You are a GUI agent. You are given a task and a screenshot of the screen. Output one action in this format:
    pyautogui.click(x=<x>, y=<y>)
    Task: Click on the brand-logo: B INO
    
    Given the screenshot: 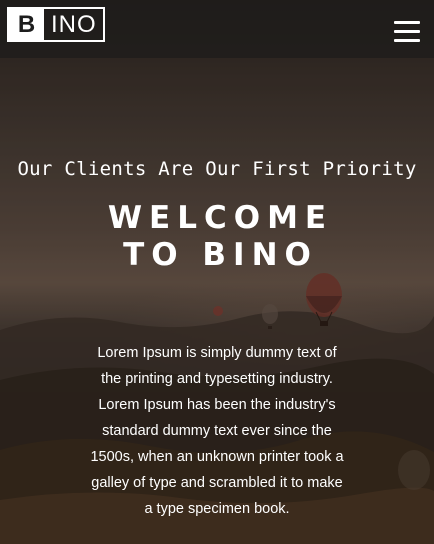 What is the action you would take?
    pyautogui.click(x=56, y=24)
    